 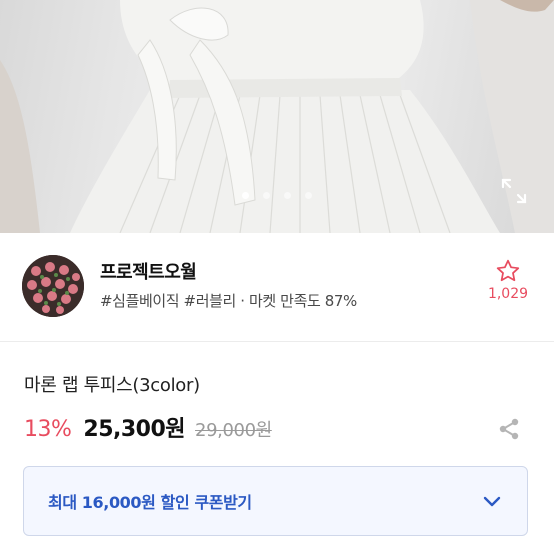 I want to click on gallery-pagination, so click(x=277, y=195).